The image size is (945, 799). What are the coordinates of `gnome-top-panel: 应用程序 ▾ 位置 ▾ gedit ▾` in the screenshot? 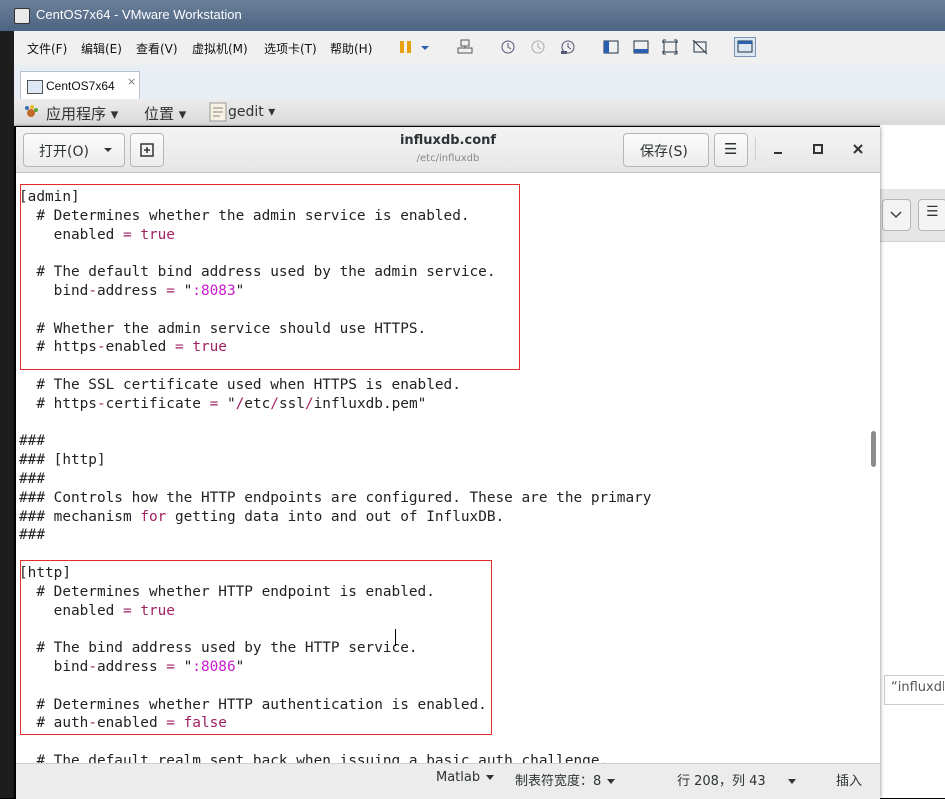 It's located at (479, 112).